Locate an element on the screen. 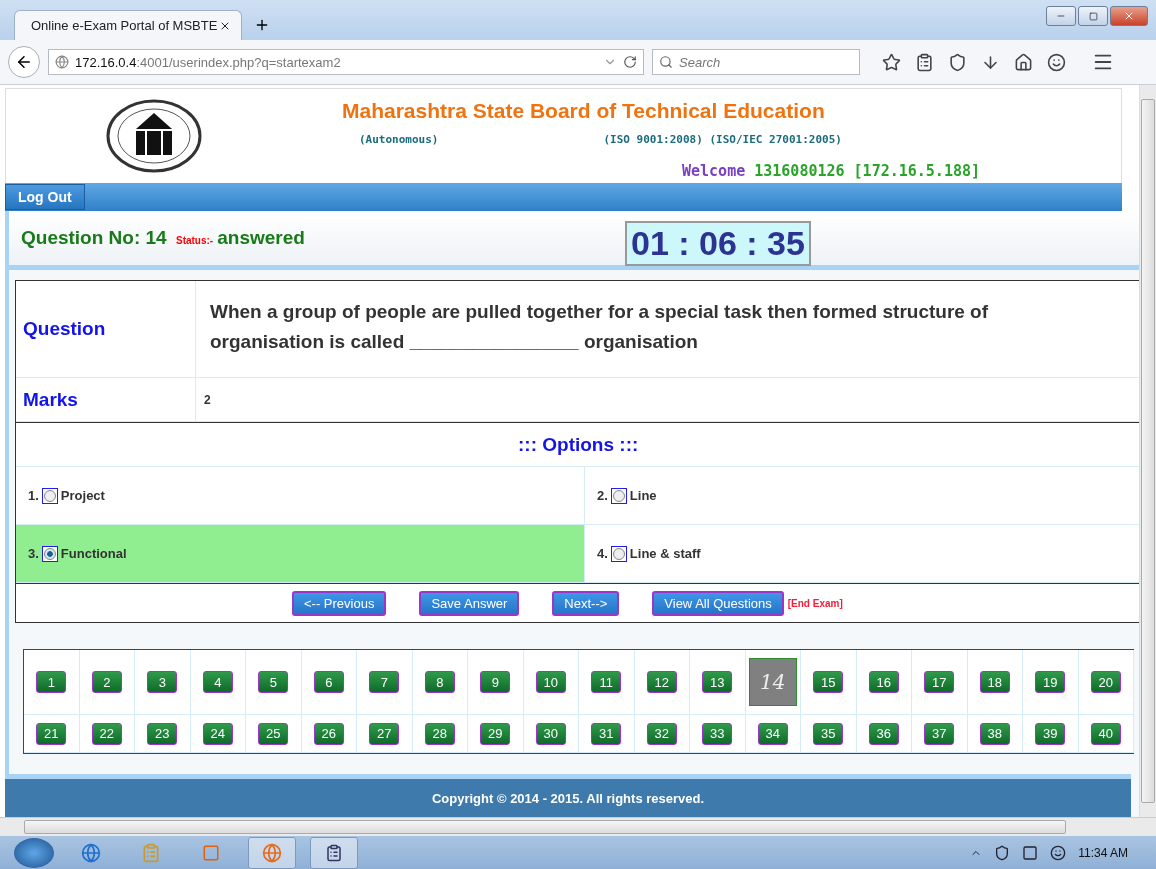 Image resolution: width=1156 pixels, height=869 pixels. certification-text: (ISO 9001:2008) (ISO/IEC 27001:2005) is located at coordinates (722, 139).